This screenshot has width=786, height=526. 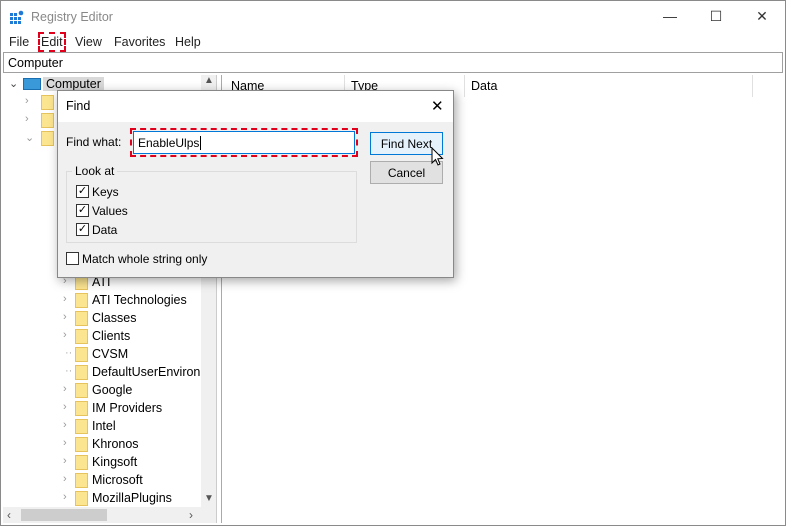 I want to click on maximize-button: ☐, so click(x=716, y=16).